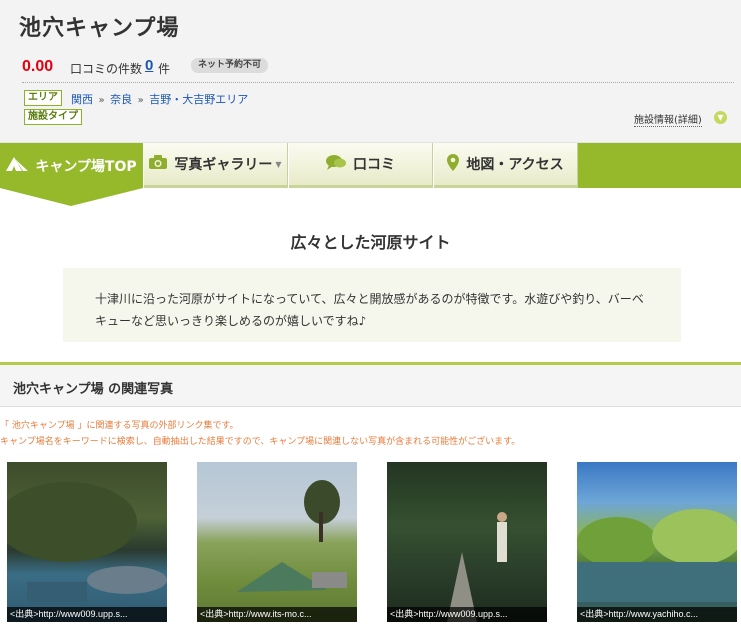 This screenshot has width=741, height=627. I want to click on chat-icon, so click(336, 164).